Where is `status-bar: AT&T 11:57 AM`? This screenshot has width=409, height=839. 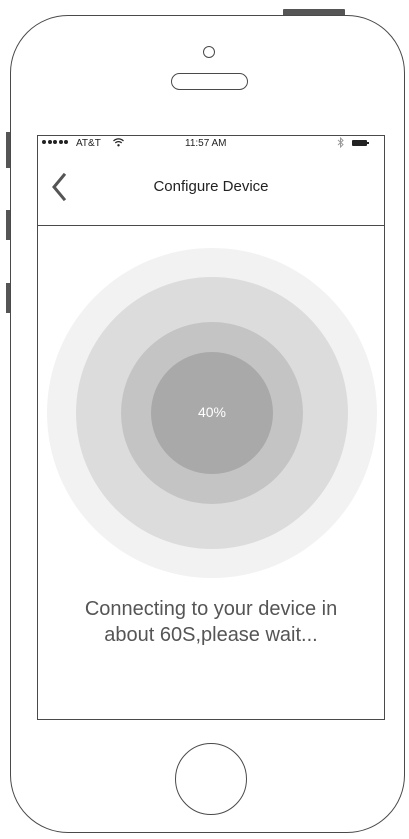 status-bar: AT&T 11:57 AM is located at coordinates (211, 145).